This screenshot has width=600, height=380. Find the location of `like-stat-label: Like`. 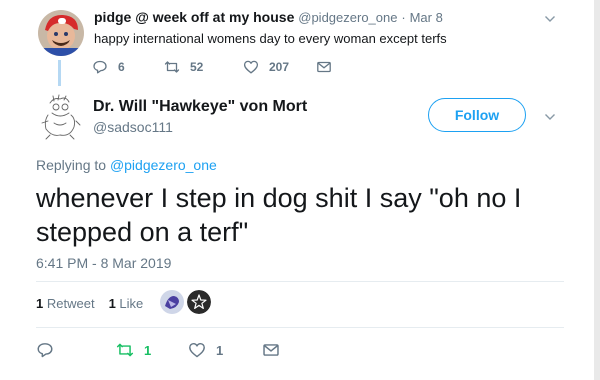

like-stat-label: Like is located at coordinates (131, 303).